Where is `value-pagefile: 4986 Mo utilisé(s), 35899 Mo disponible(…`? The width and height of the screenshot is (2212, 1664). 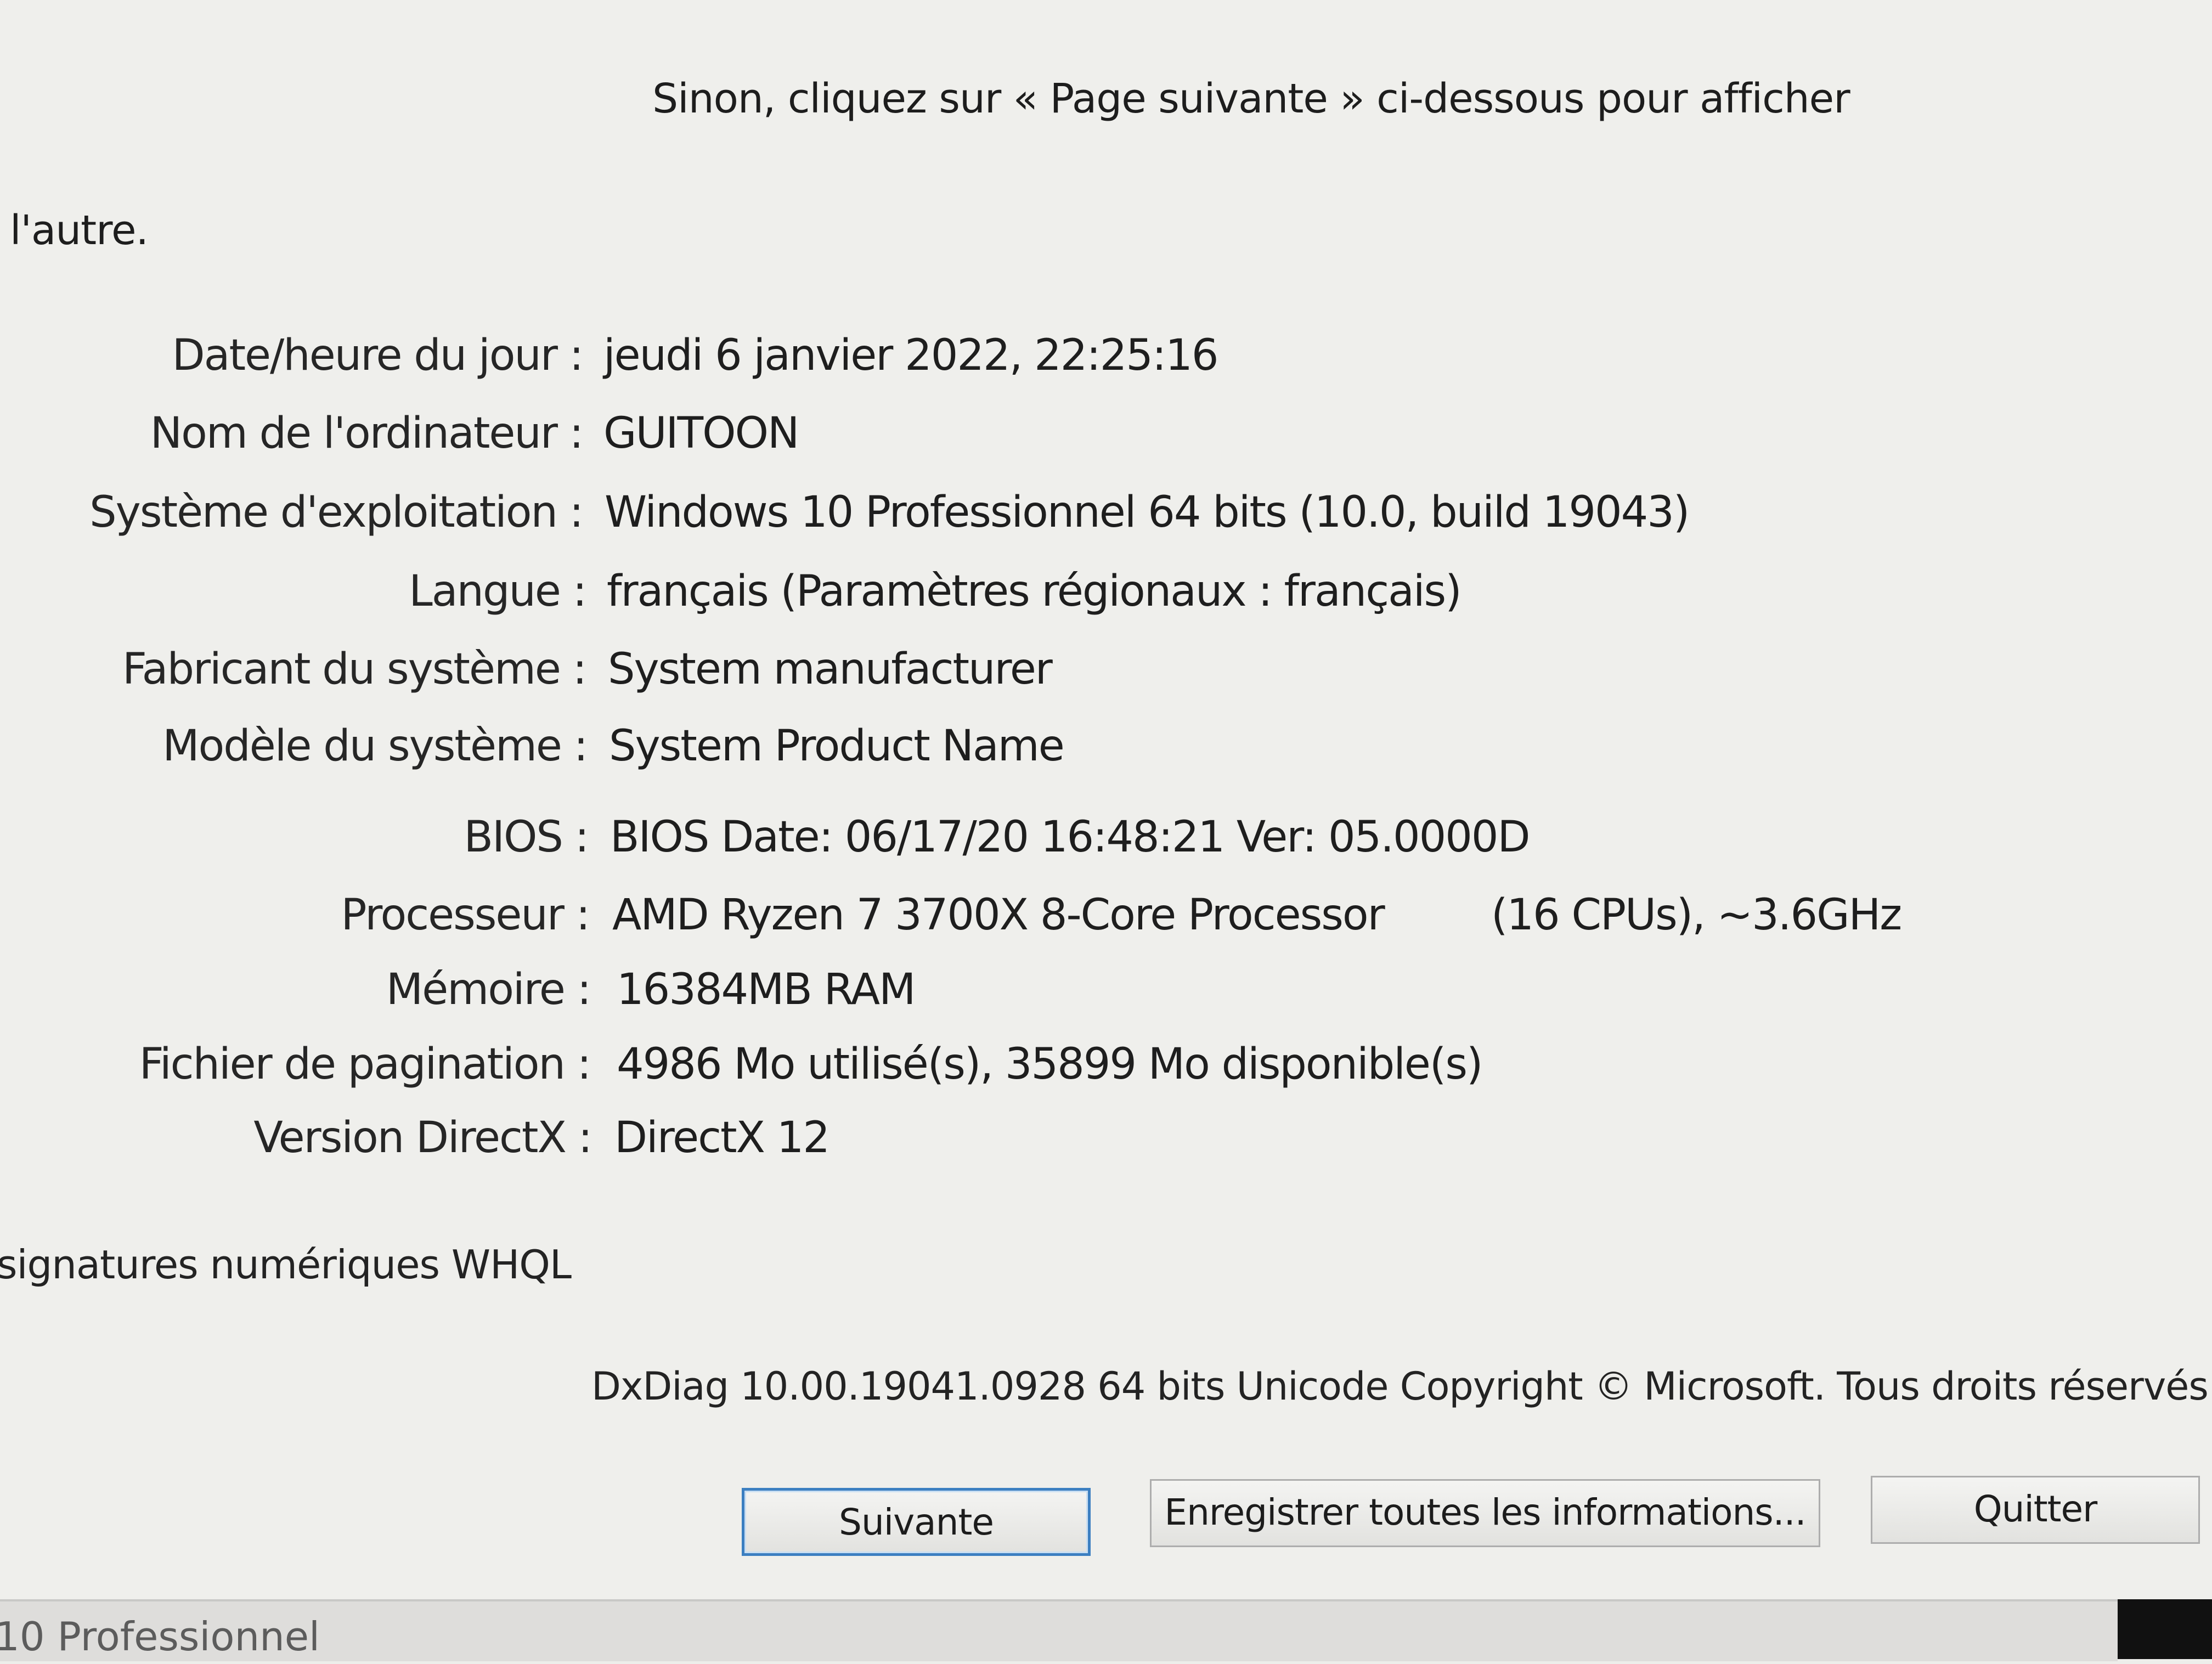 value-pagefile: 4986 Mo utilisé(s), 35899 Mo disponible(… is located at coordinates (1050, 1065).